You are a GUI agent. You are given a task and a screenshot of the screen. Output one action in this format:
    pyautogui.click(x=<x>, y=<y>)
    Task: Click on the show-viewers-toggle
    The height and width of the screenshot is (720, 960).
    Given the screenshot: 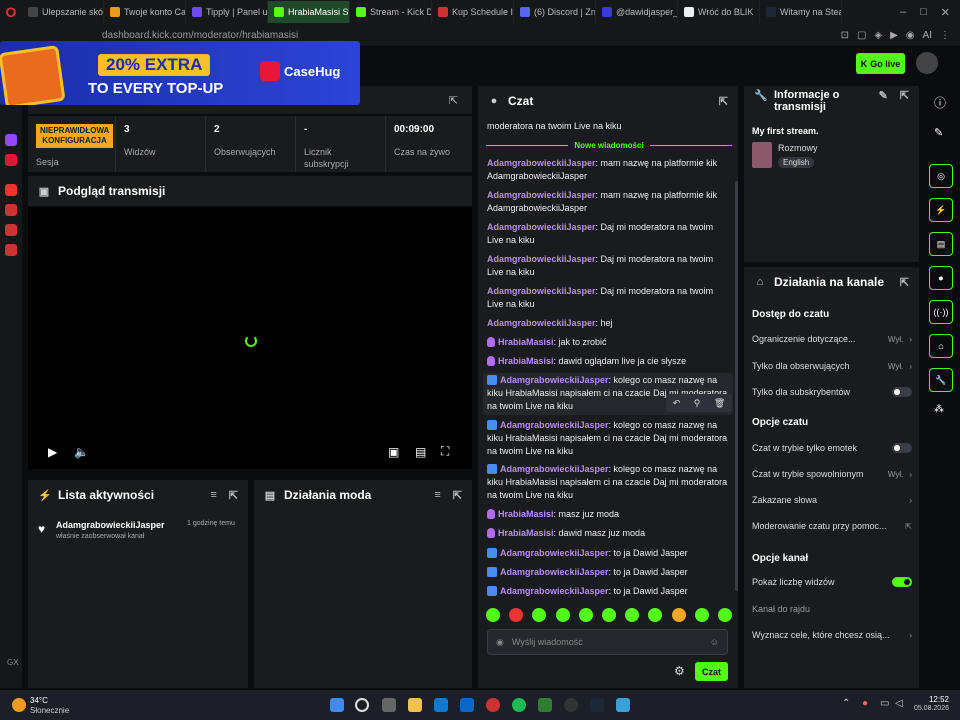 What is the action you would take?
    pyautogui.click(x=902, y=582)
    